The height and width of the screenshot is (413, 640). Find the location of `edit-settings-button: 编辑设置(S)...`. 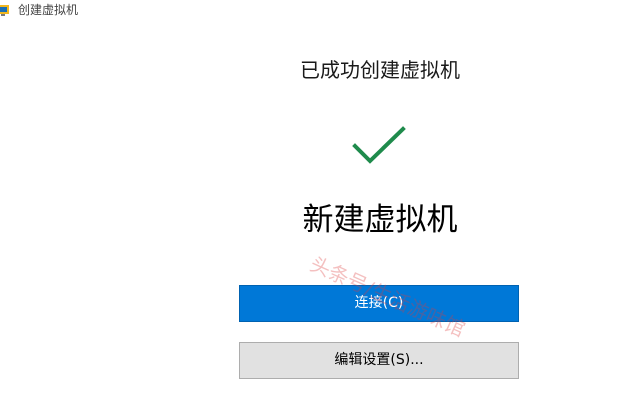

edit-settings-button: 编辑设置(S)... is located at coordinates (379, 360).